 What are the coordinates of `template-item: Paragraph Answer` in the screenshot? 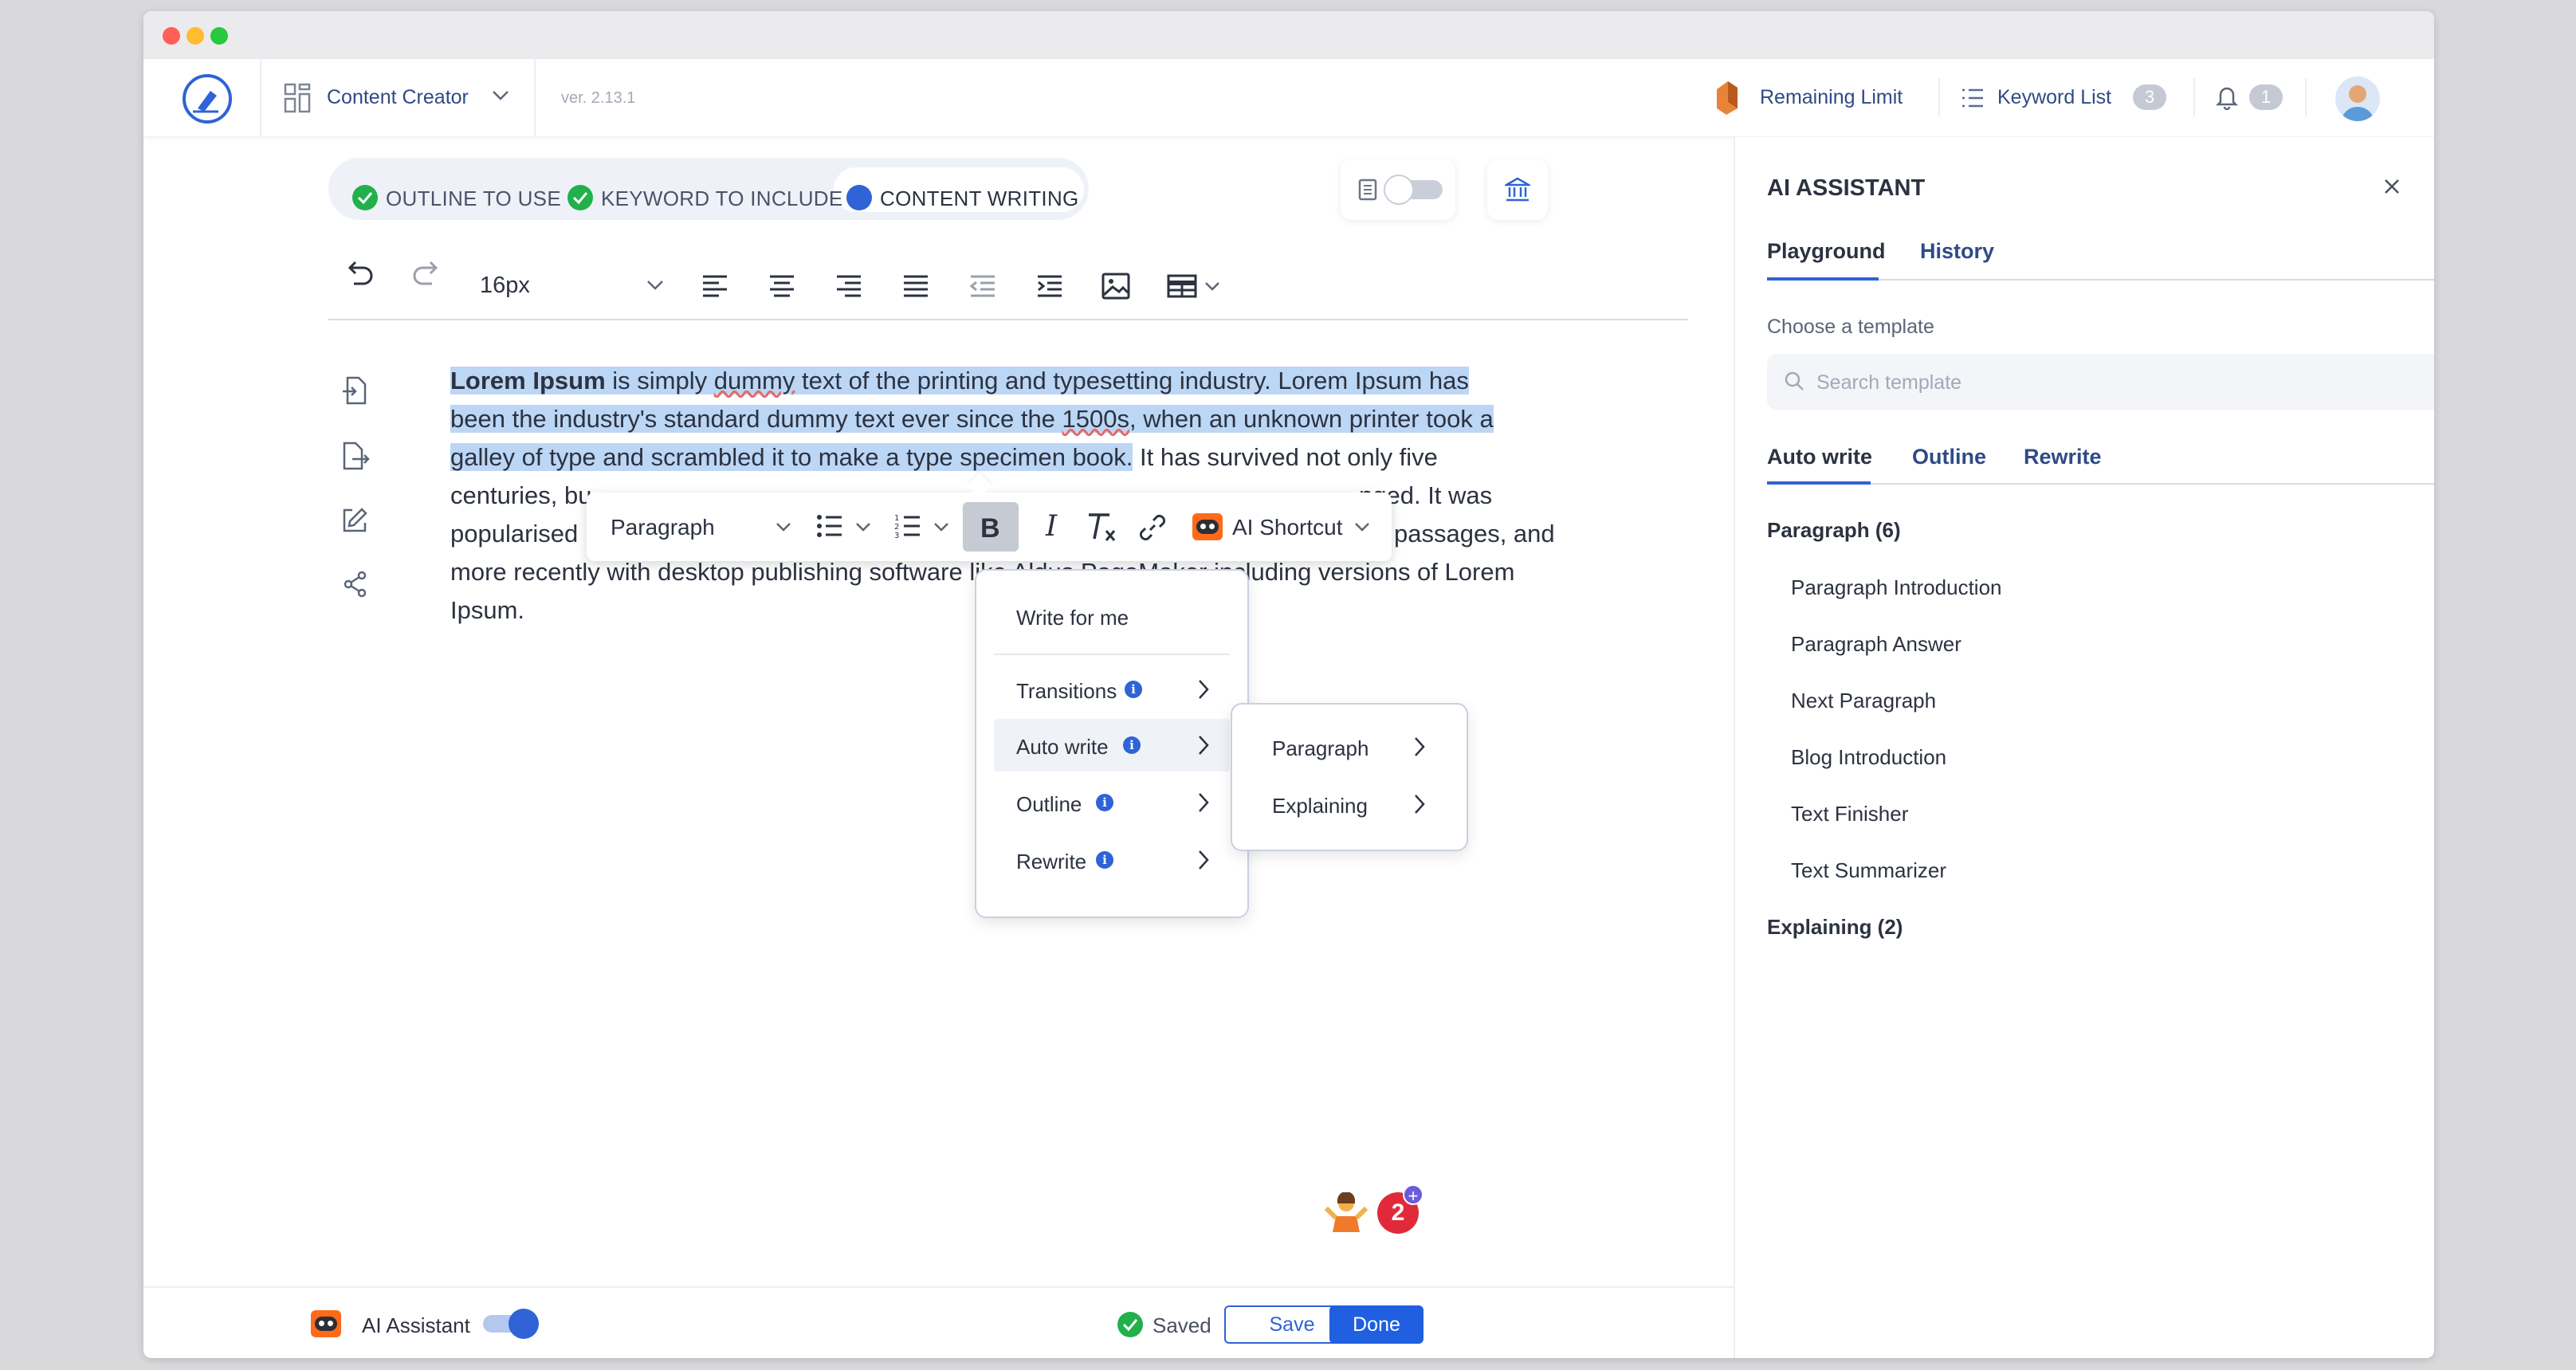 It's located at (1876, 644).